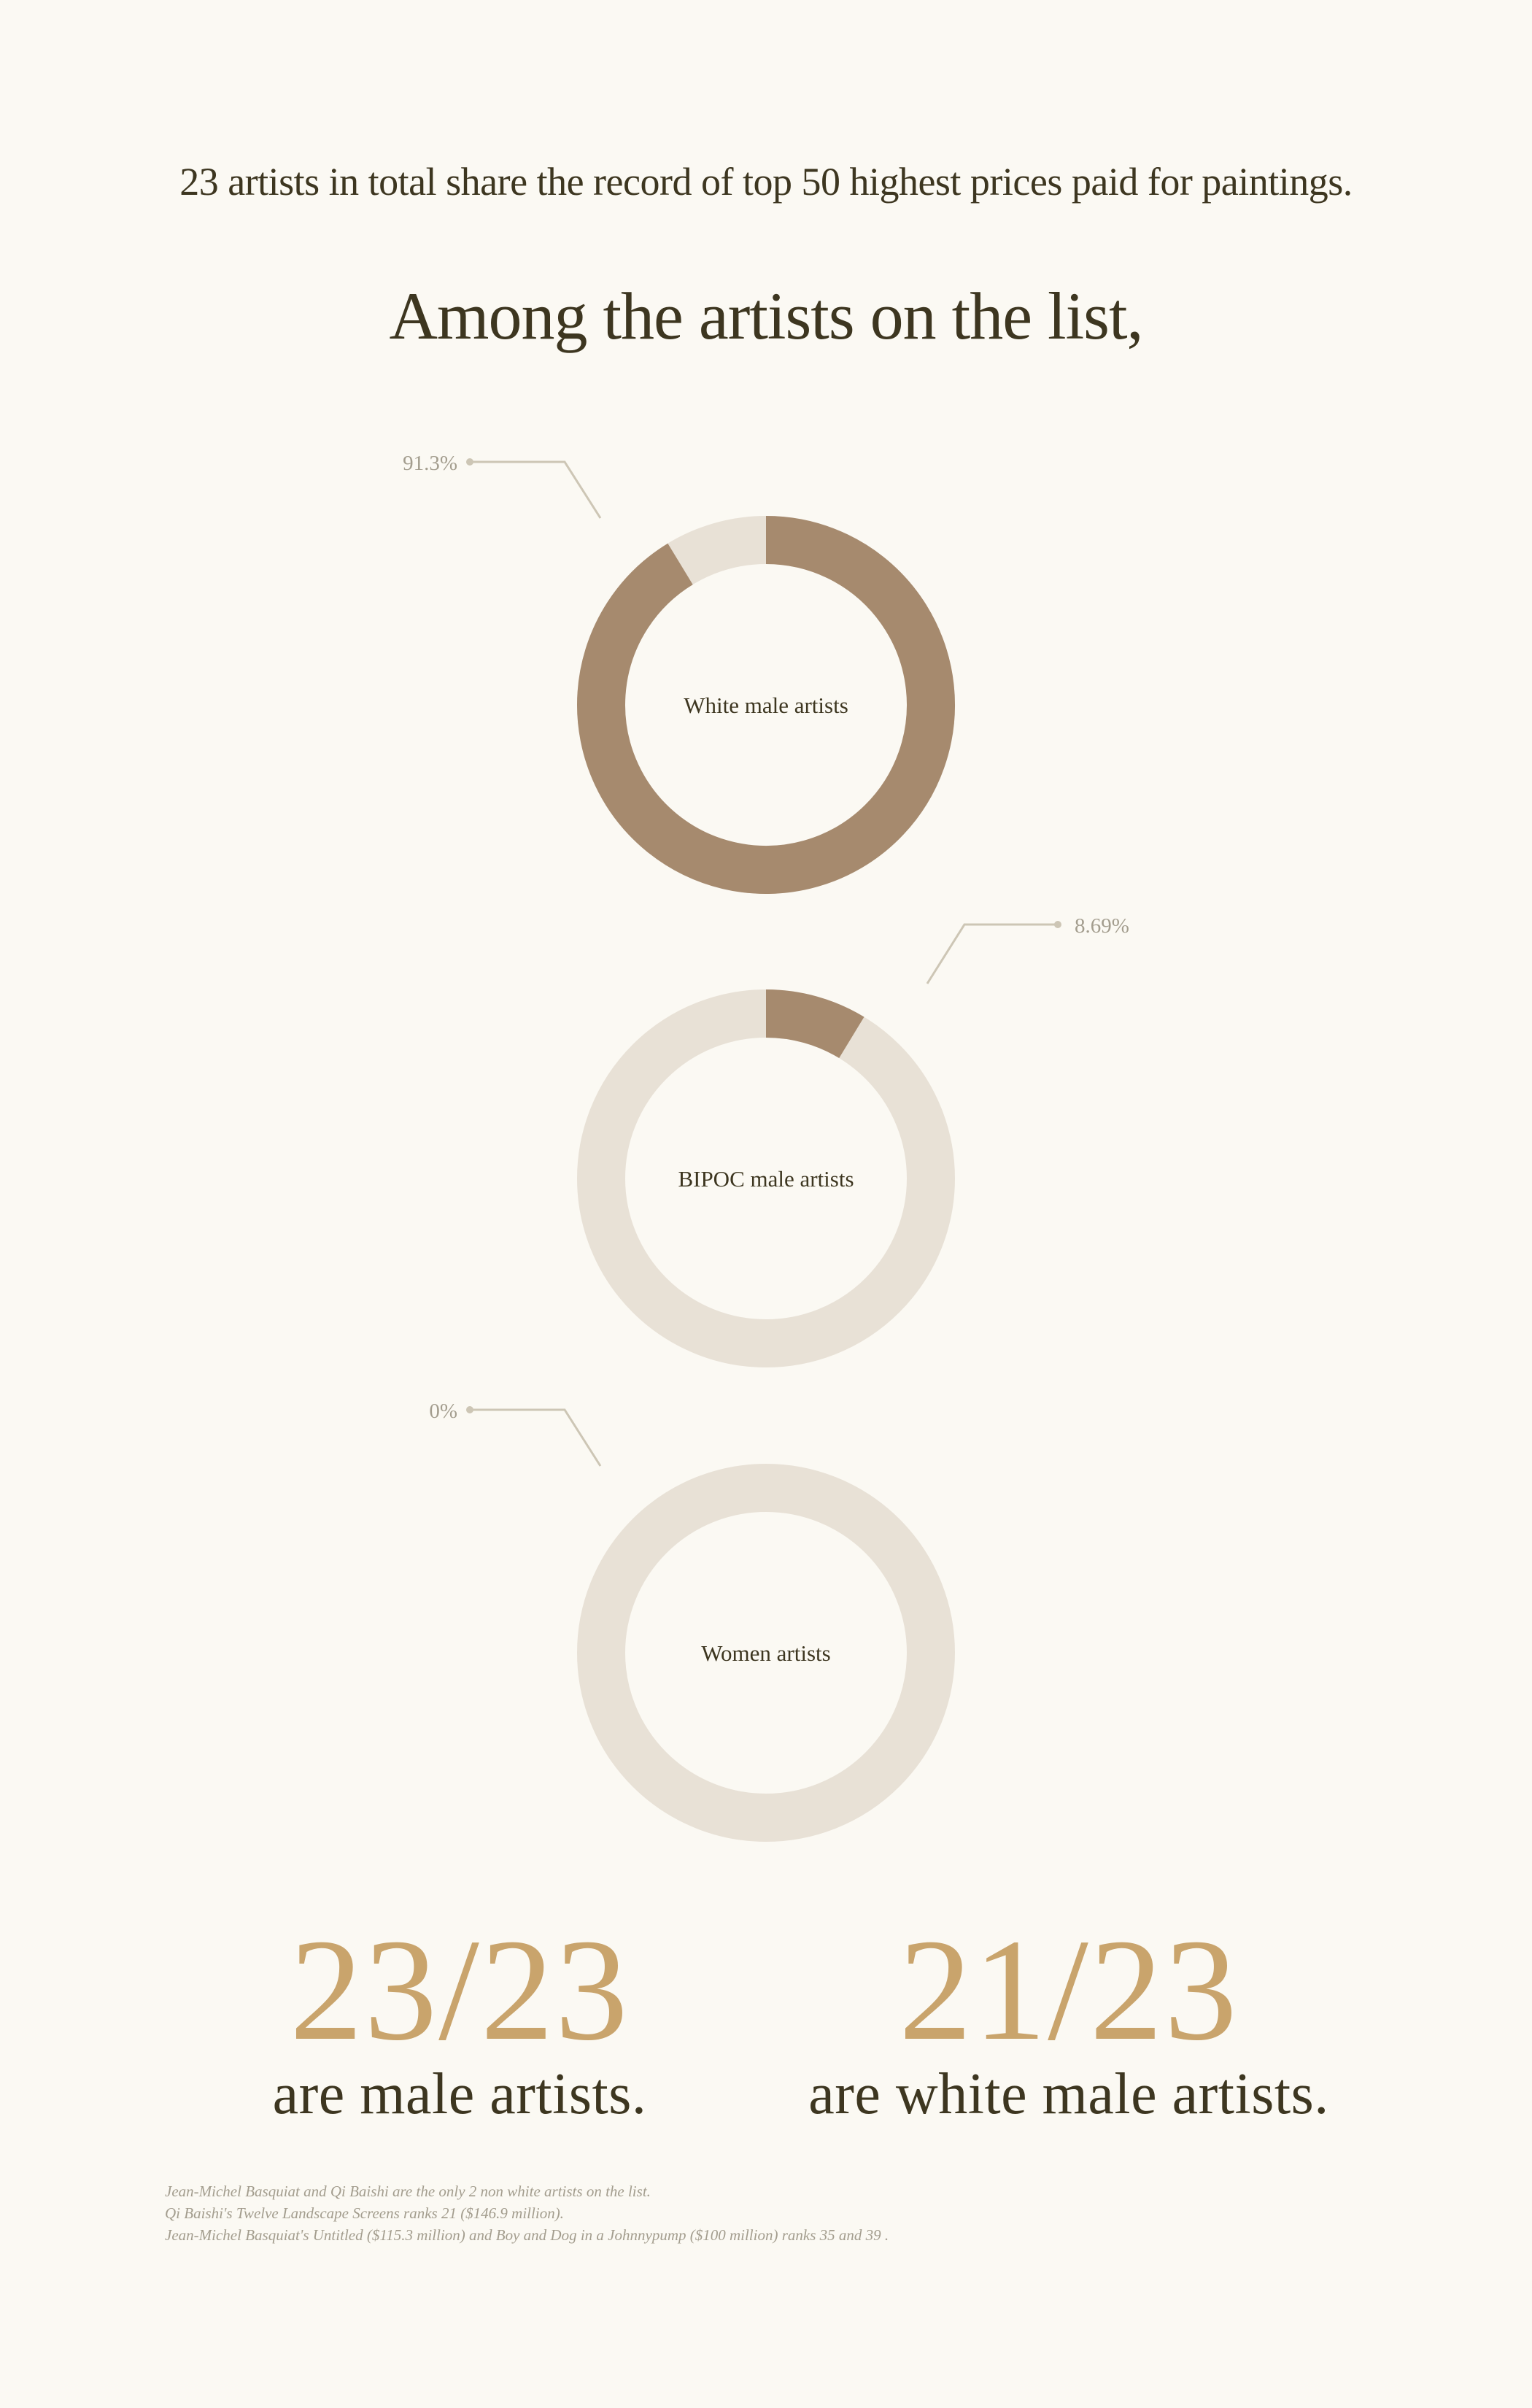  What do you see at coordinates (766, 705) in the screenshot?
I see `white-male-artists-center-label: White male artists` at bounding box center [766, 705].